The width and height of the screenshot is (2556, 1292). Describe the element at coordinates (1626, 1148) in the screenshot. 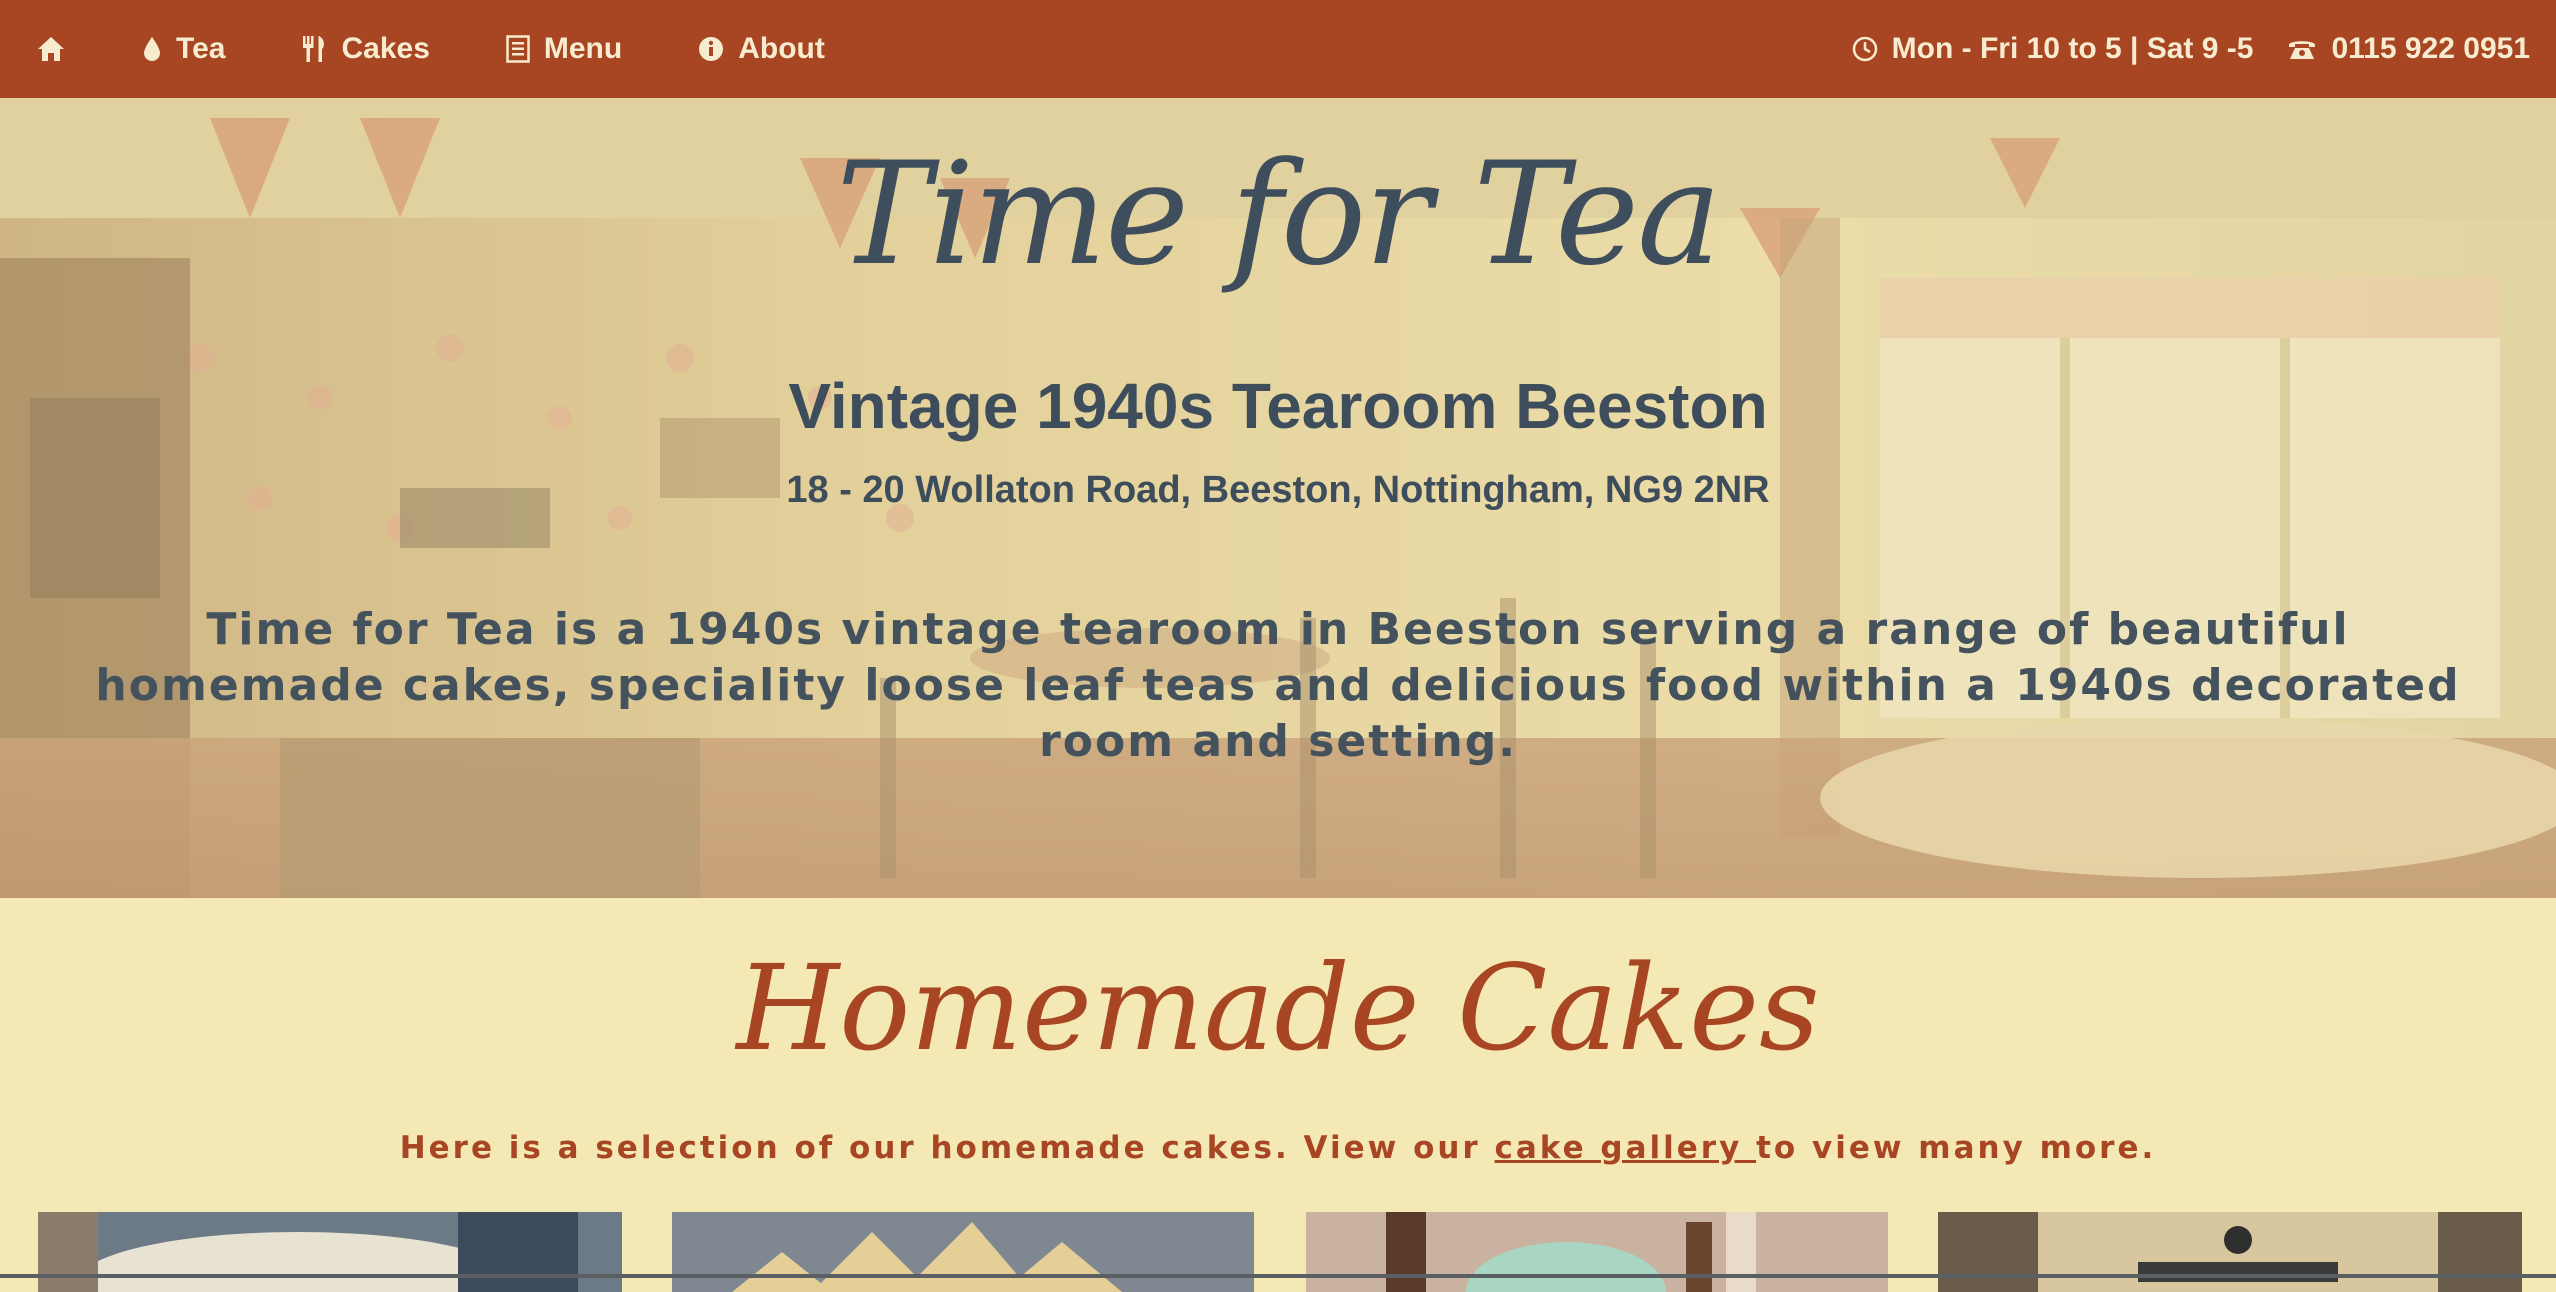

I see `cake-gallery-link: cake gallery` at that location.